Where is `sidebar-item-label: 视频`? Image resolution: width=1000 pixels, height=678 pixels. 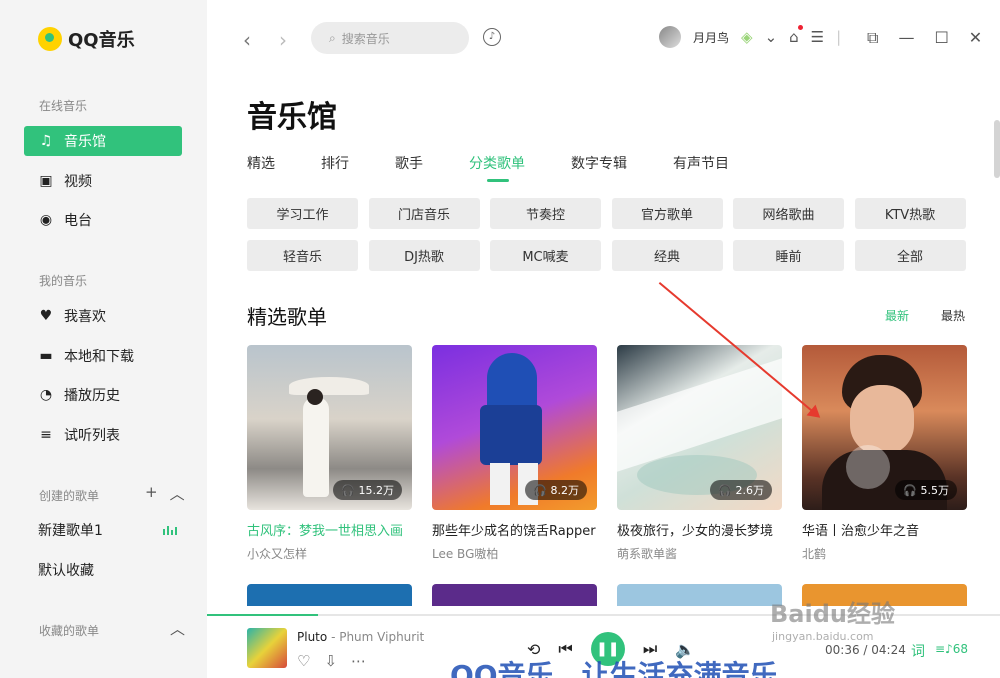
sidebar-item-label: 视频 is located at coordinates (78, 182).